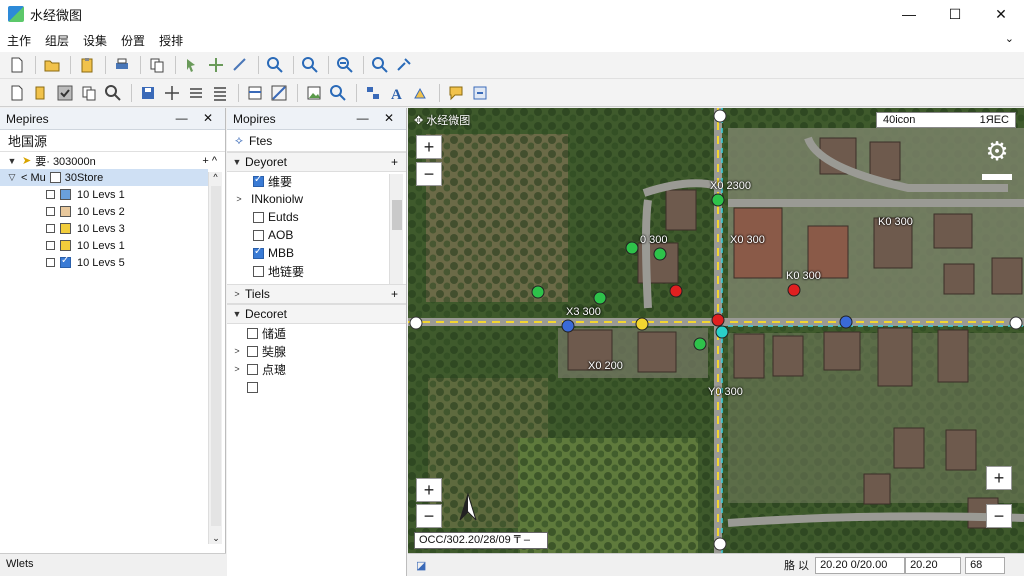 This screenshot has width=1024, height=576. What do you see at coordinates (255, 93) in the screenshot?
I see `layout-icon` at bounding box center [255, 93].